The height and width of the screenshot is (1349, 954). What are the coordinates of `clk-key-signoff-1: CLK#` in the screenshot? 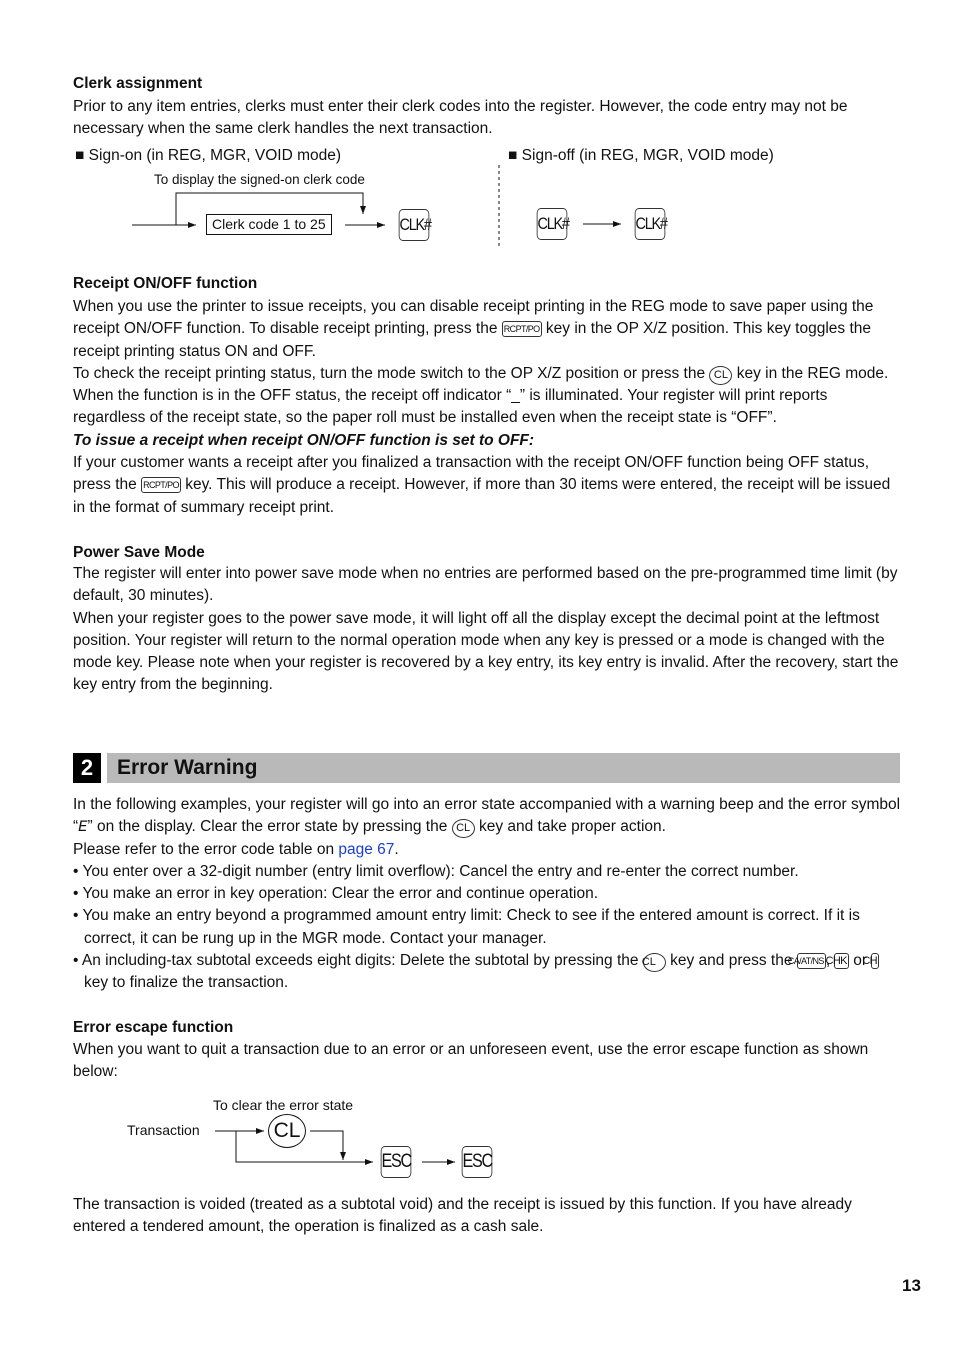 It's located at (553, 224).